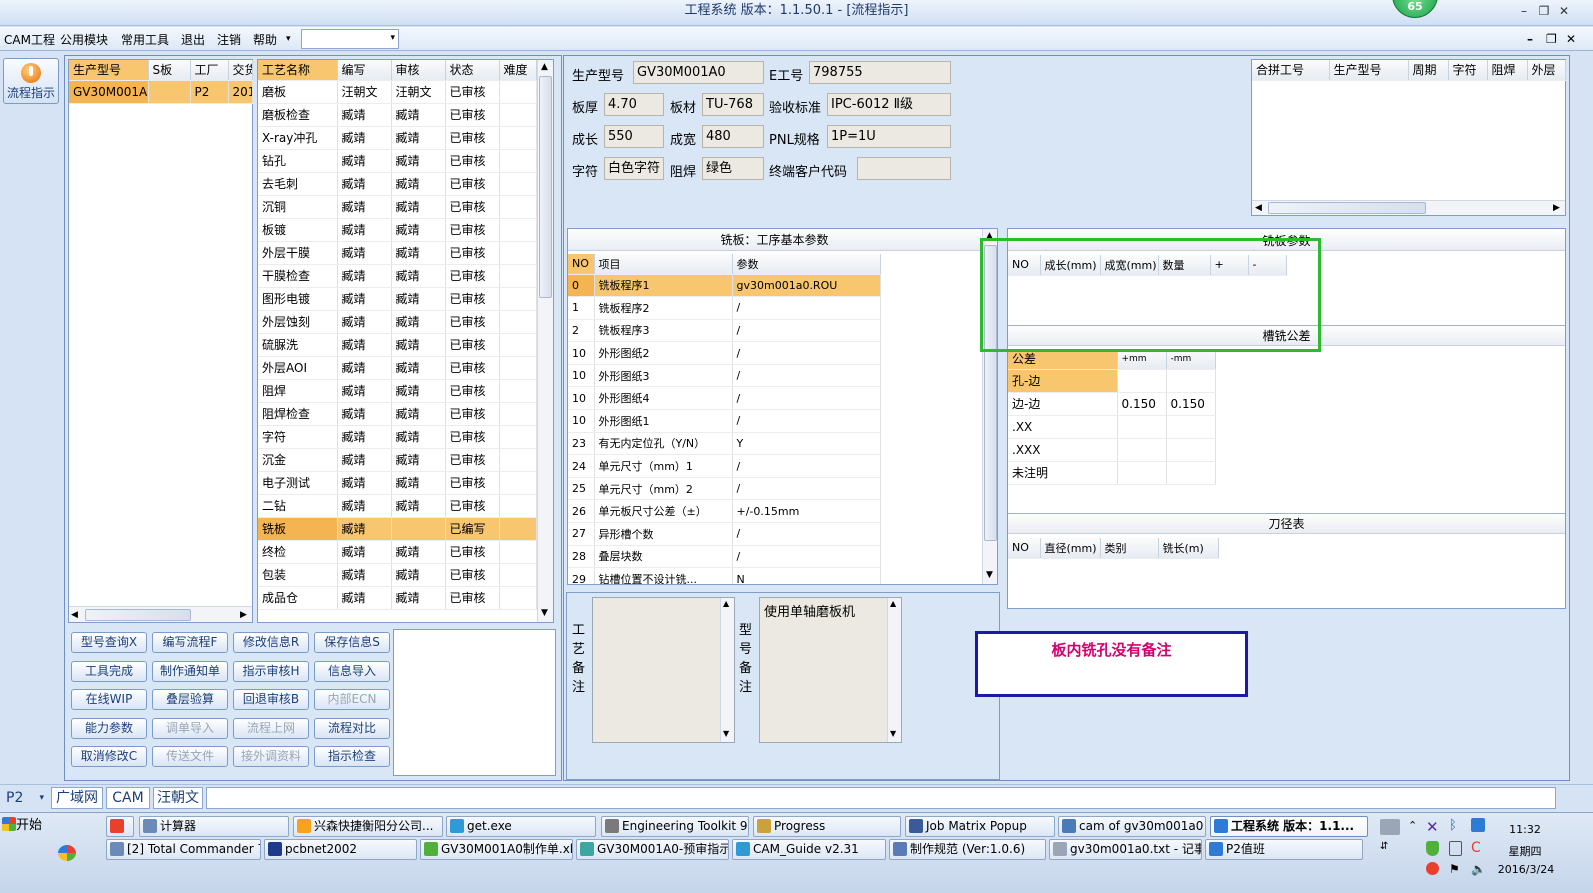 The width and height of the screenshot is (1593, 893). Describe the element at coordinates (1507, 70) in the screenshot. I see `col-mask: 阻焊` at that location.